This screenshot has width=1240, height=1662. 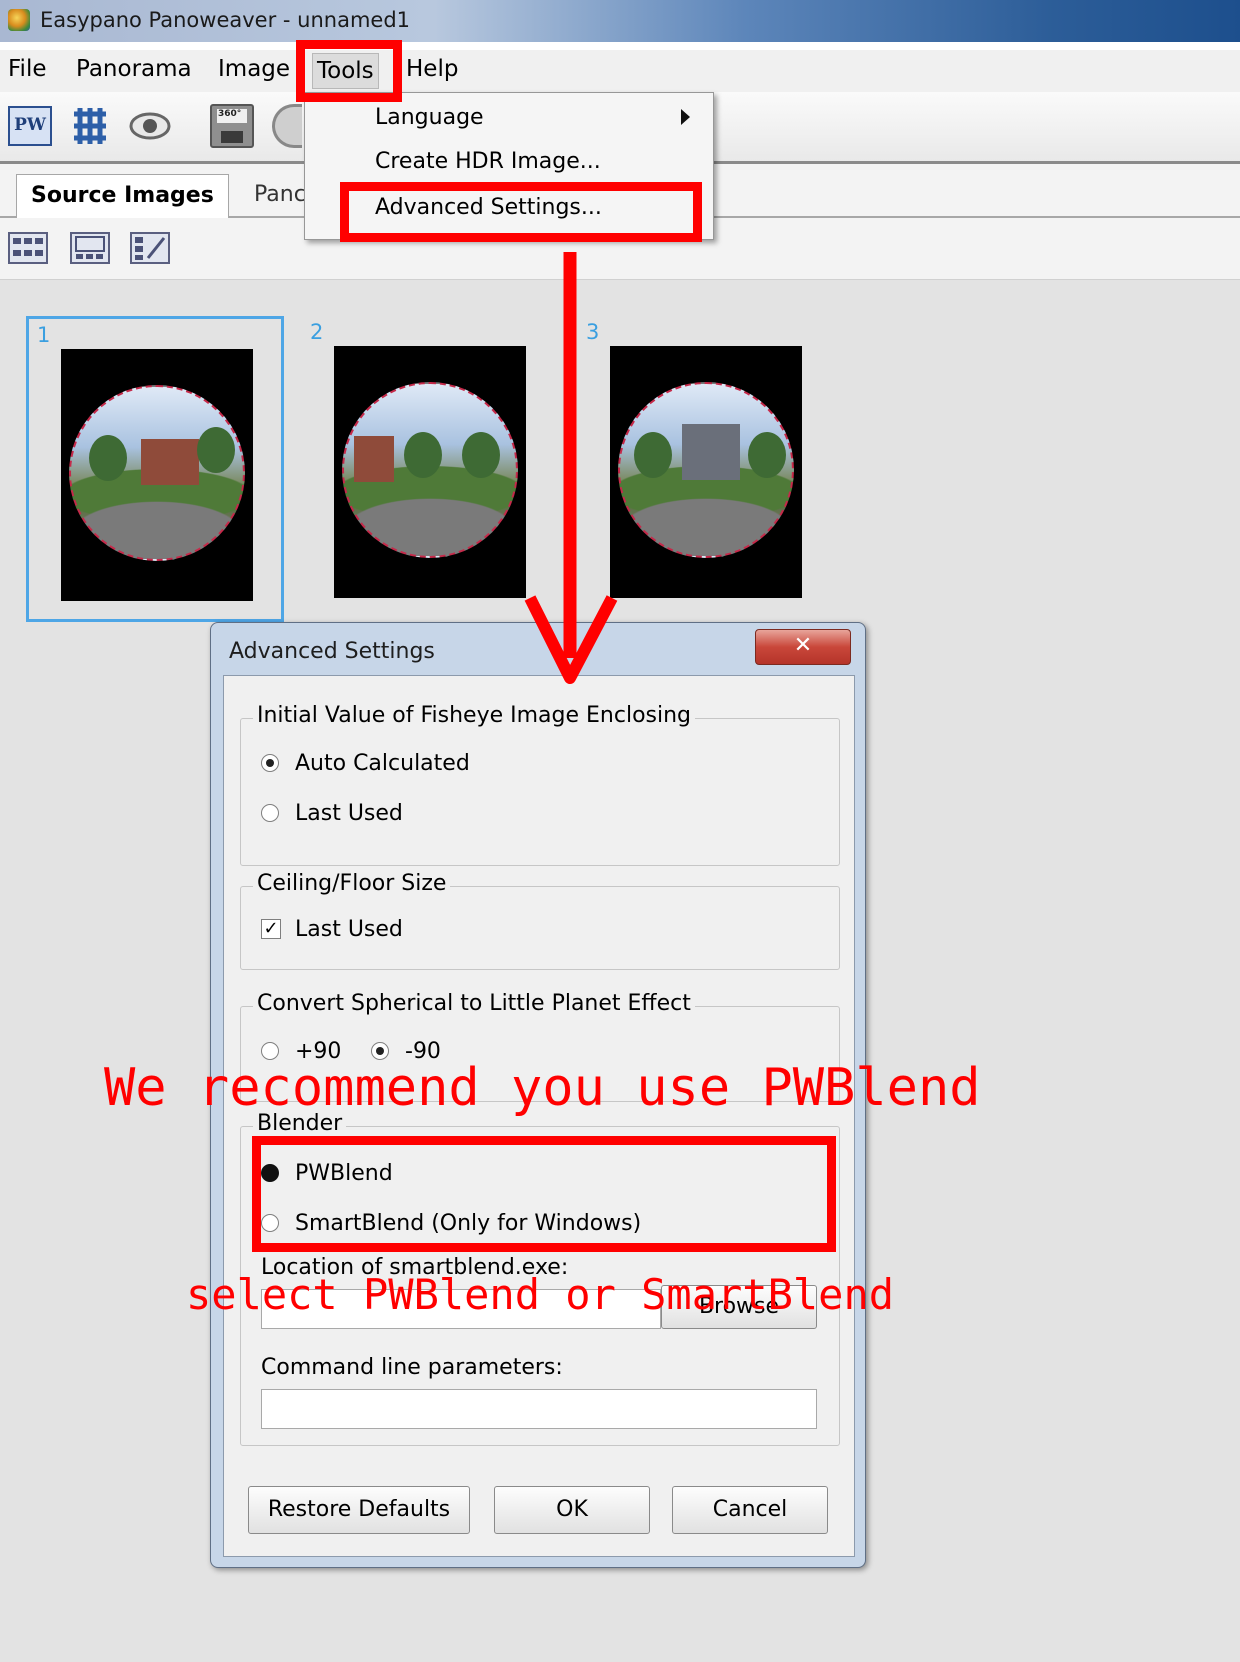 I want to click on menu-item-language: Language, so click(x=429, y=117).